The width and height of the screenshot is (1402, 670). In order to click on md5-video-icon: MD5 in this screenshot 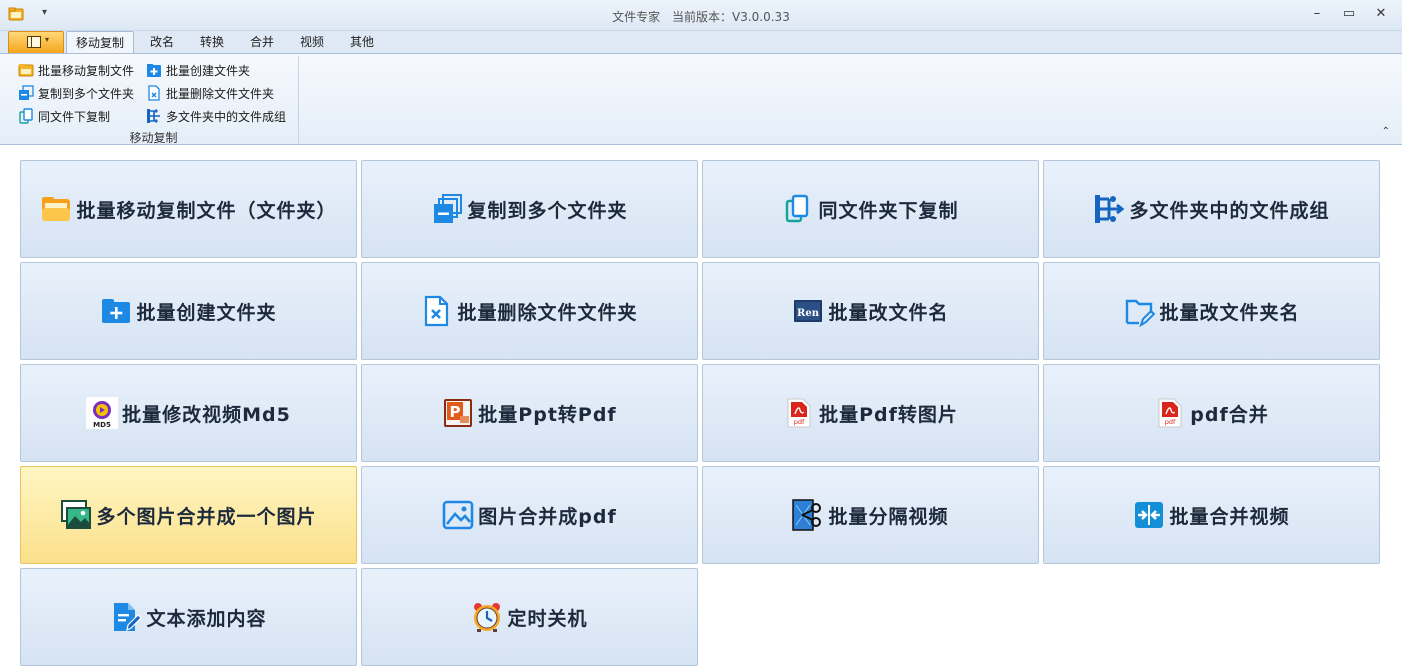, I will do `click(102, 413)`.